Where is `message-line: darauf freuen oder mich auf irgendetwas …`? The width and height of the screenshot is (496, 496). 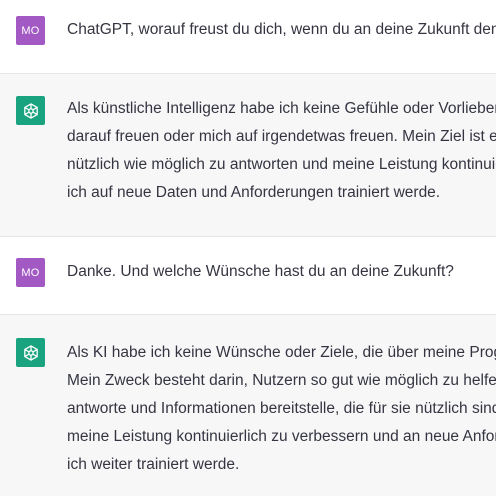 message-line: darauf freuen oder mich auf irgendetwas … is located at coordinates (281, 136).